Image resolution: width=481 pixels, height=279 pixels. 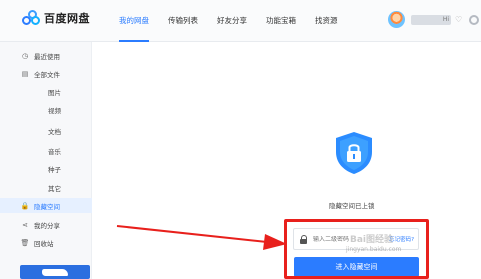 What do you see at coordinates (46, 187) in the screenshot?
I see `sidebar-item-others: 其它` at bounding box center [46, 187].